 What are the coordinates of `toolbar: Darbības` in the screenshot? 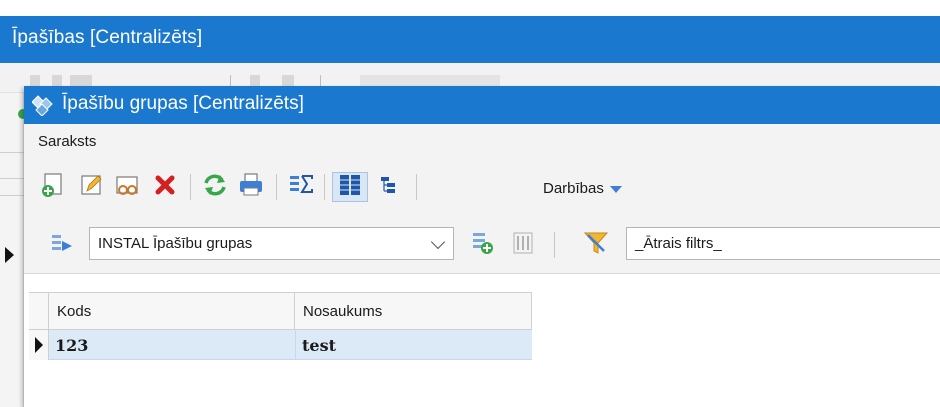 It's located at (482, 186).